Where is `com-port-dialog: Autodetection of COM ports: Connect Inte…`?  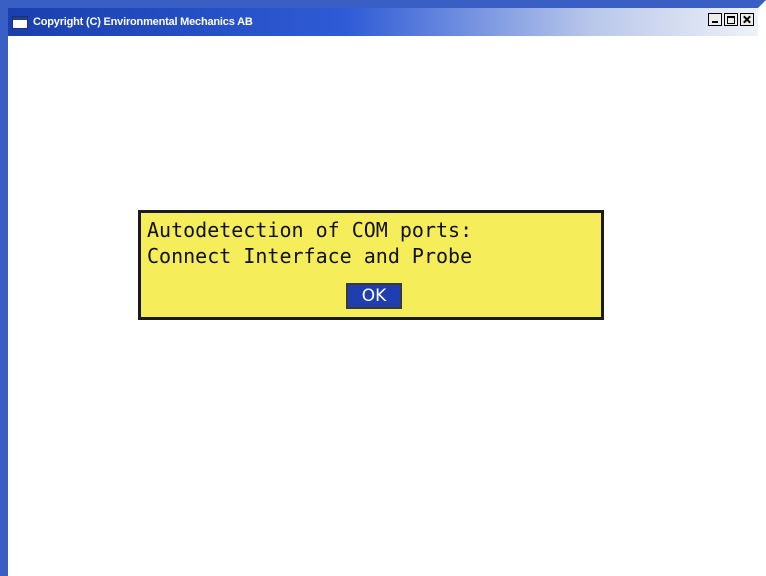 com-port-dialog: Autodetection of COM ports: Connect Inte… is located at coordinates (371, 265).